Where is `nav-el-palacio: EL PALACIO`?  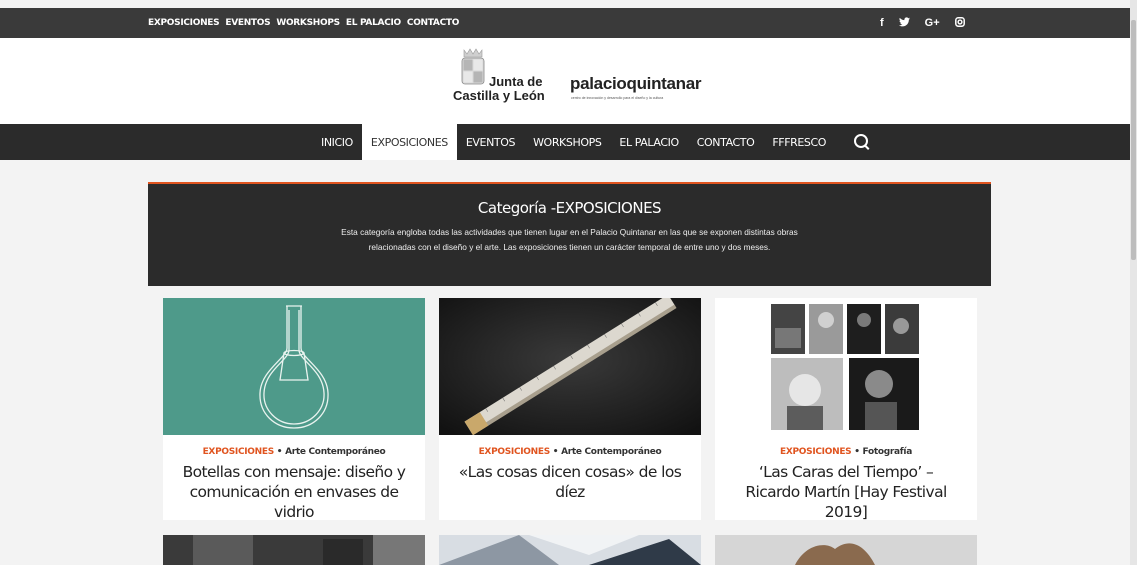
nav-el-palacio: EL PALACIO is located at coordinates (648, 142).